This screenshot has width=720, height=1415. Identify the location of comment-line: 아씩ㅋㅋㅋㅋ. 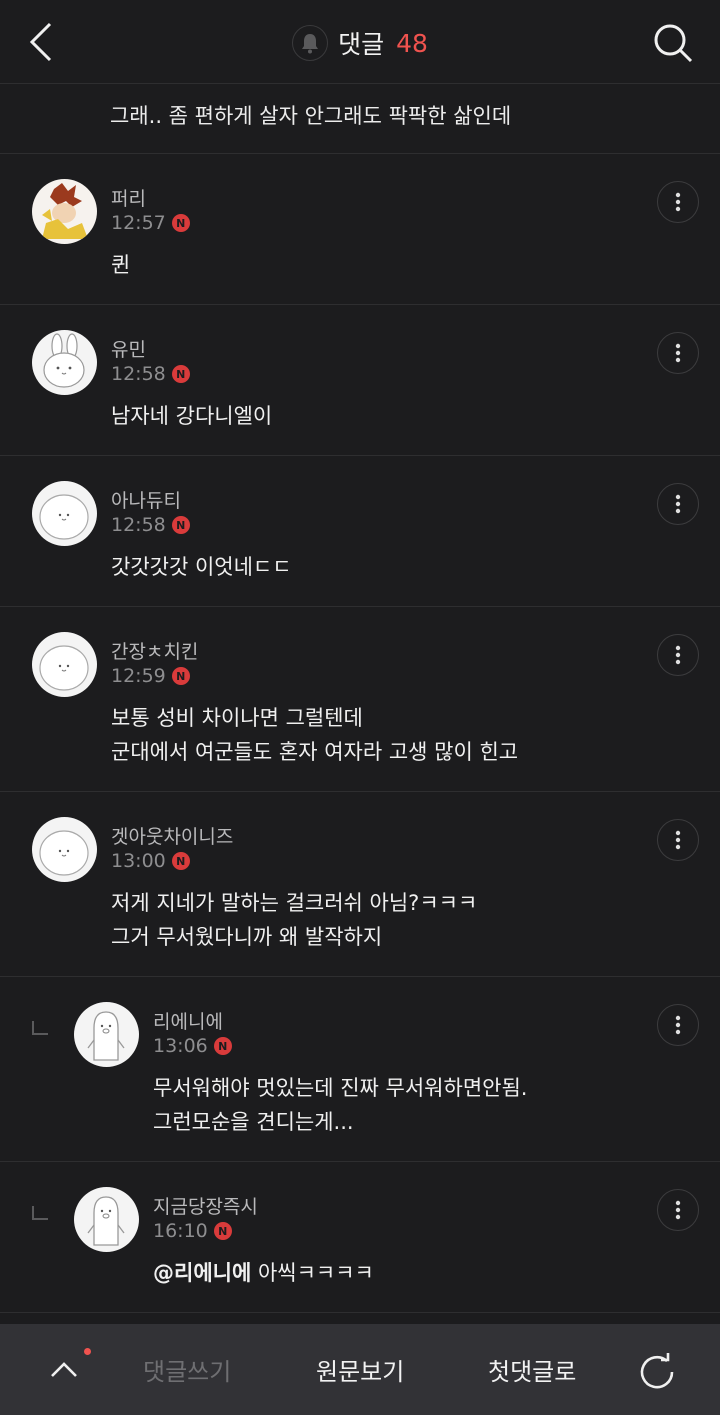
(312, 1273).